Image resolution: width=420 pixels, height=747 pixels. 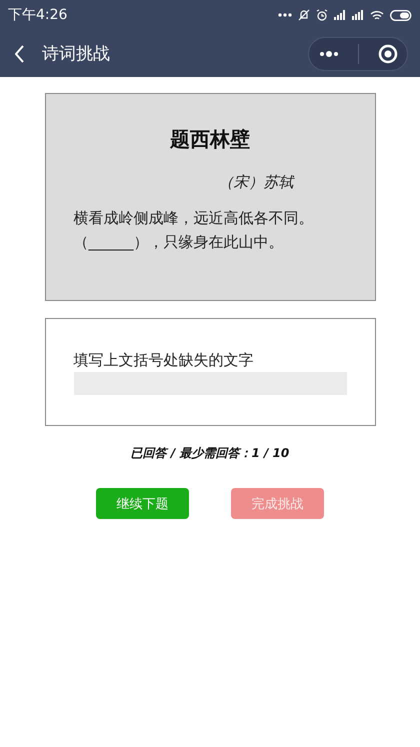 What do you see at coordinates (179, 242) in the screenshot?
I see `poem-line: （______），只缘身在此山中。` at bounding box center [179, 242].